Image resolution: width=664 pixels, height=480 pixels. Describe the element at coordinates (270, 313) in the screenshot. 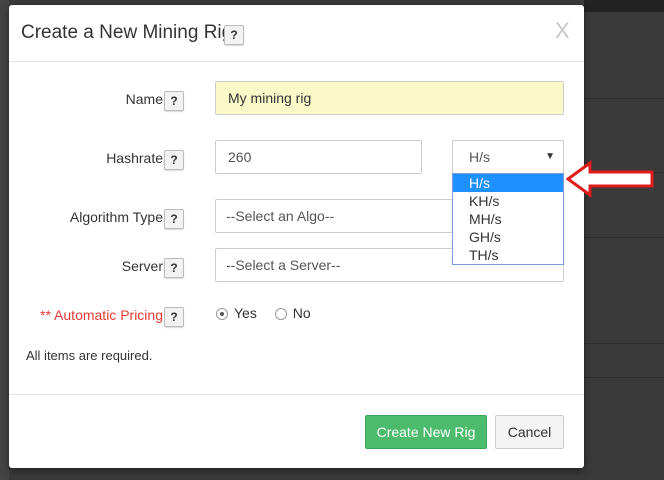

I see `automatic-pricing-radio-group: Yes No` at that location.